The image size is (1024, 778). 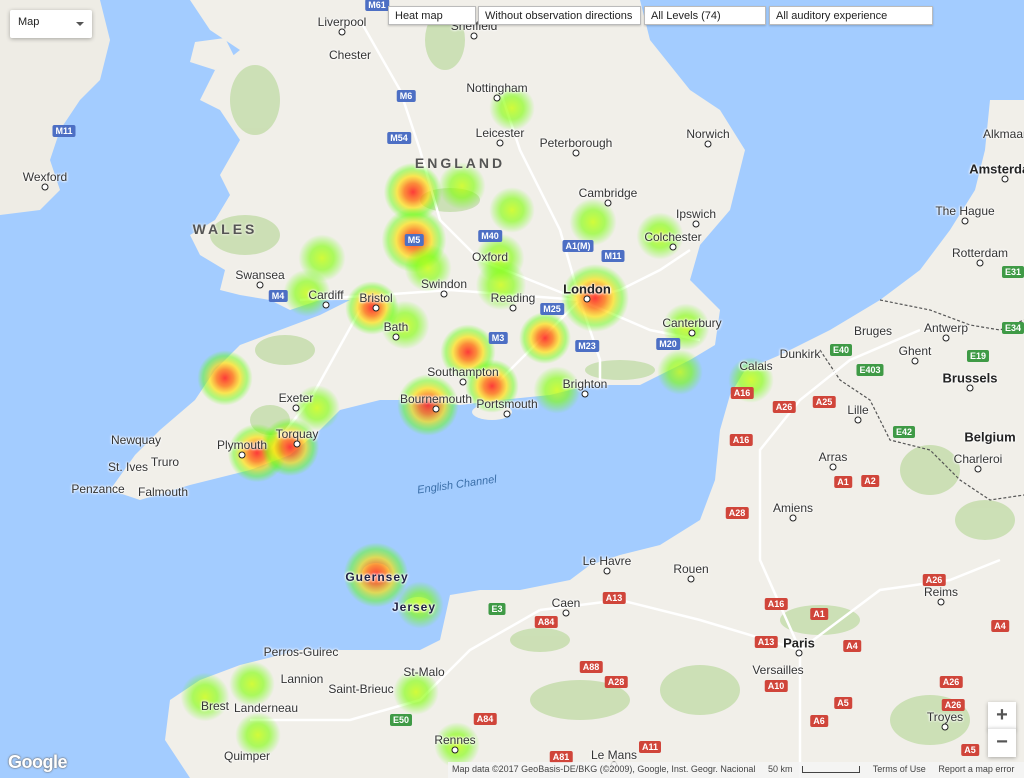 What do you see at coordinates (45, 177) in the screenshot?
I see `place-label-wexford: Wexford` at bounding box center [45, 177].